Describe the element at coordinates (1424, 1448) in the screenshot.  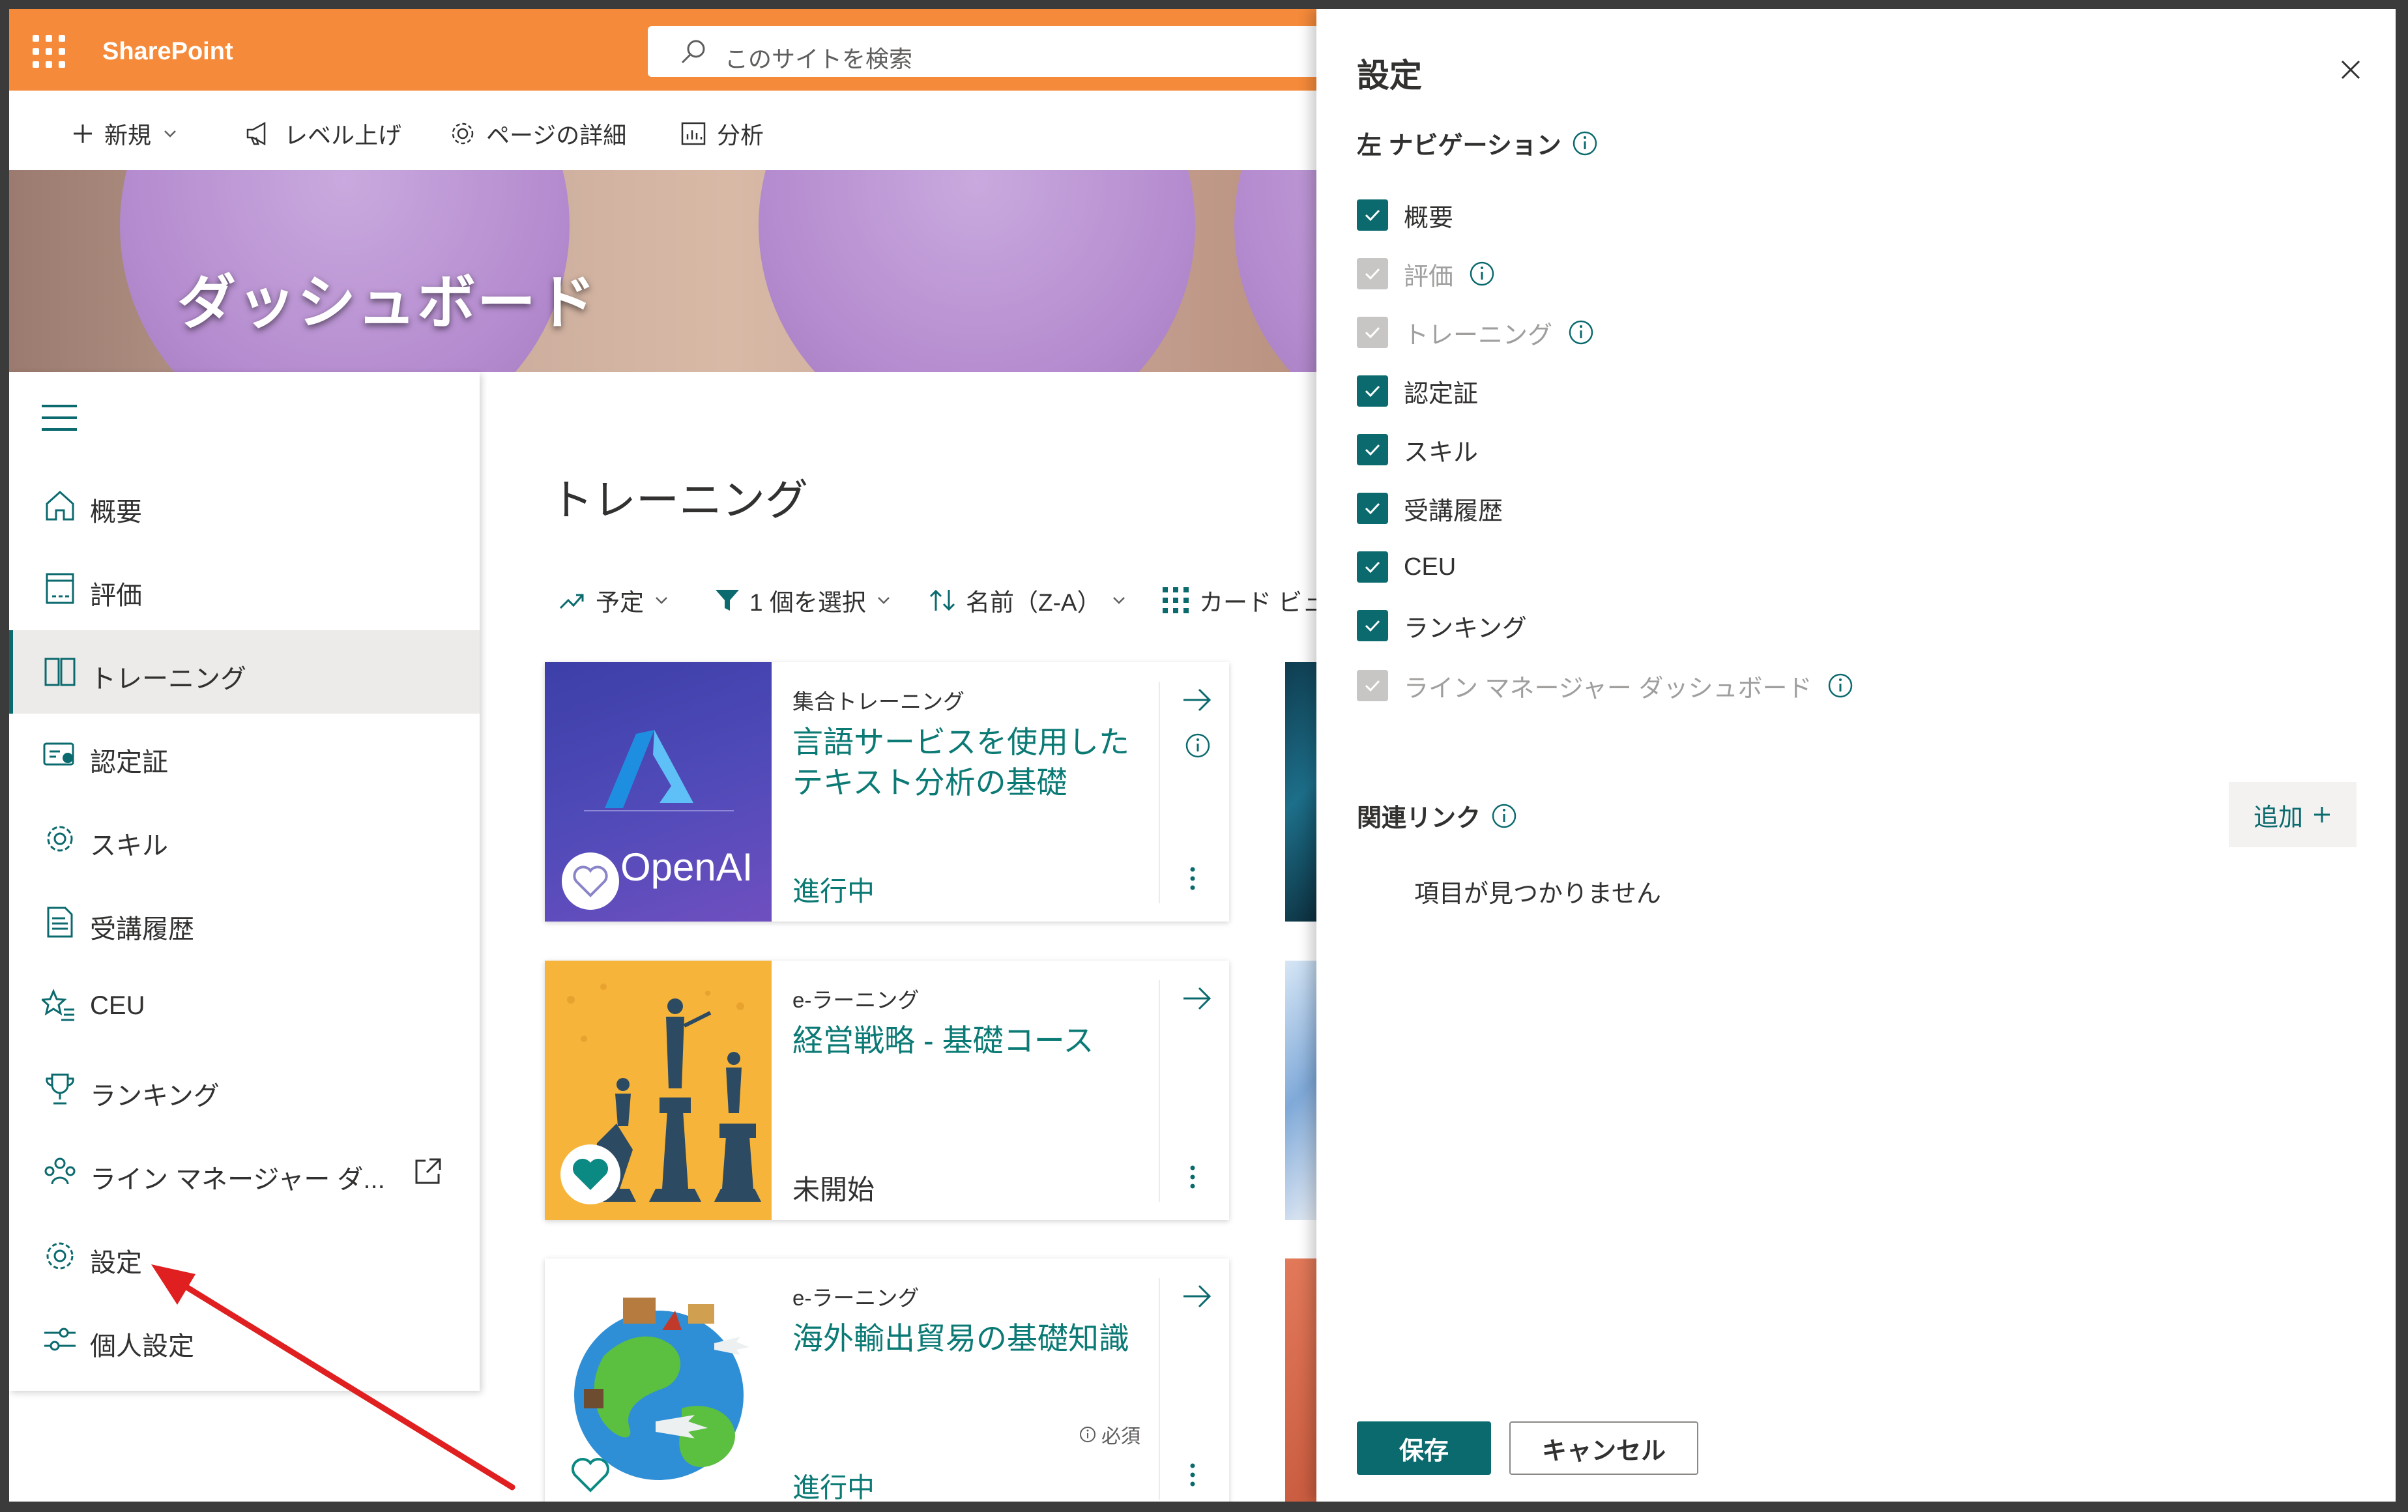
I see `save-button: 保存` at that location.